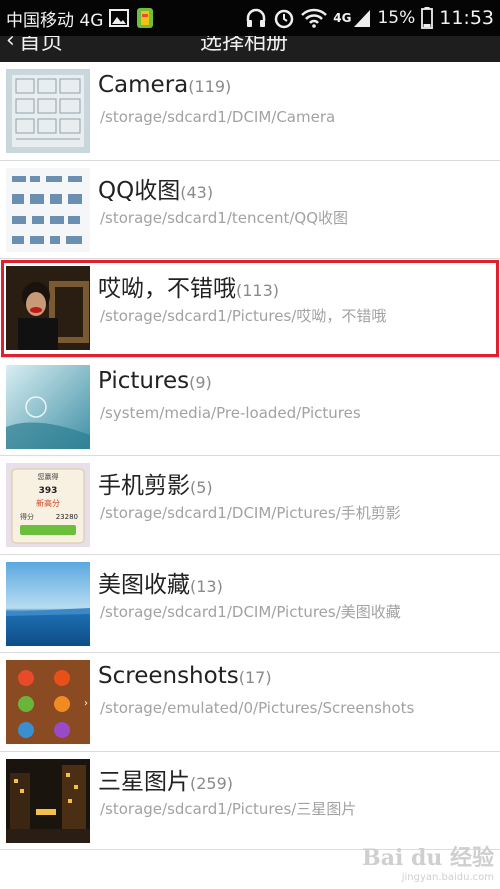  Describe the element at coordinates (427, 18) in the screenshot. I see `battery-icon` at that location.